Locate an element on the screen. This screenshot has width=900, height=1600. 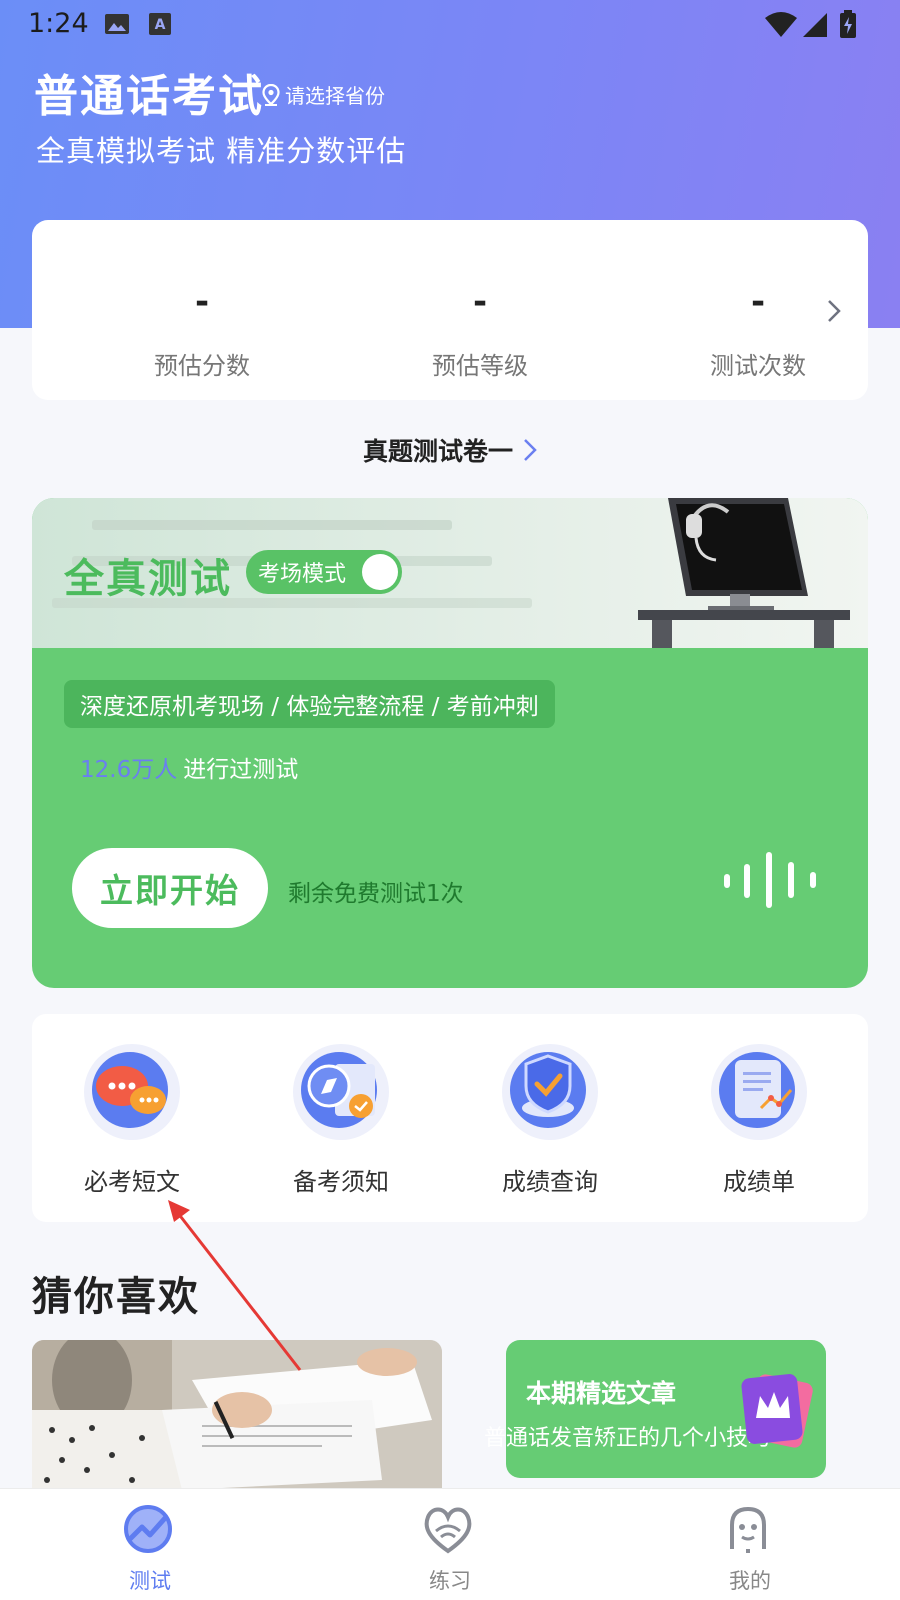
wifi-icon is located at coordinates (781, 24).